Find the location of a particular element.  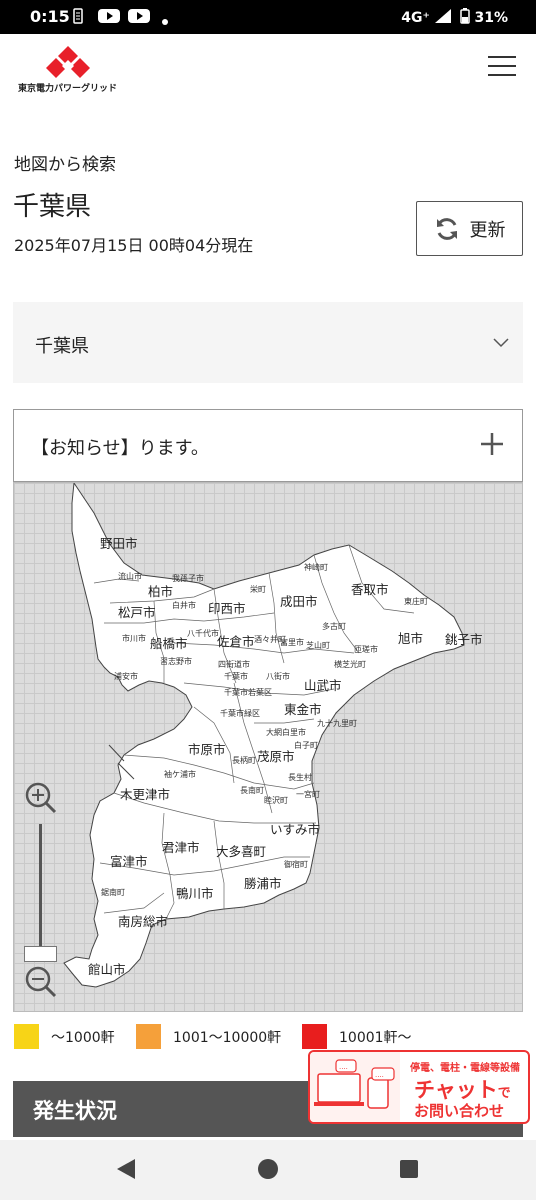

company-logo-text: 東京電力パワーグリッド is located at coordinates (67, 87).